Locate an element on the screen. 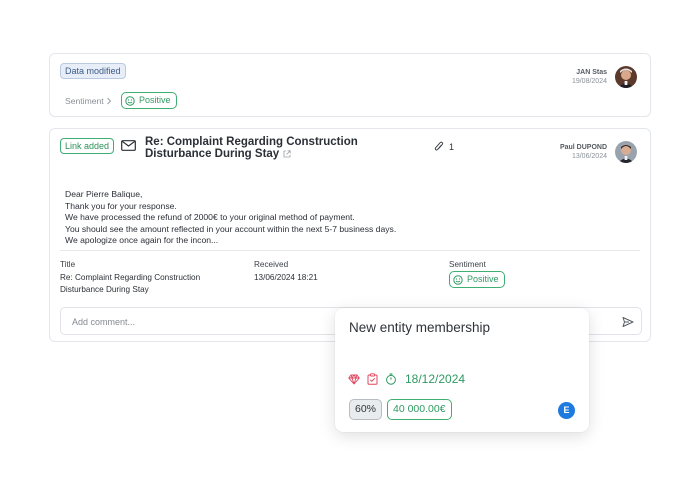  received-label: Received is located at coordinates (271, 264).